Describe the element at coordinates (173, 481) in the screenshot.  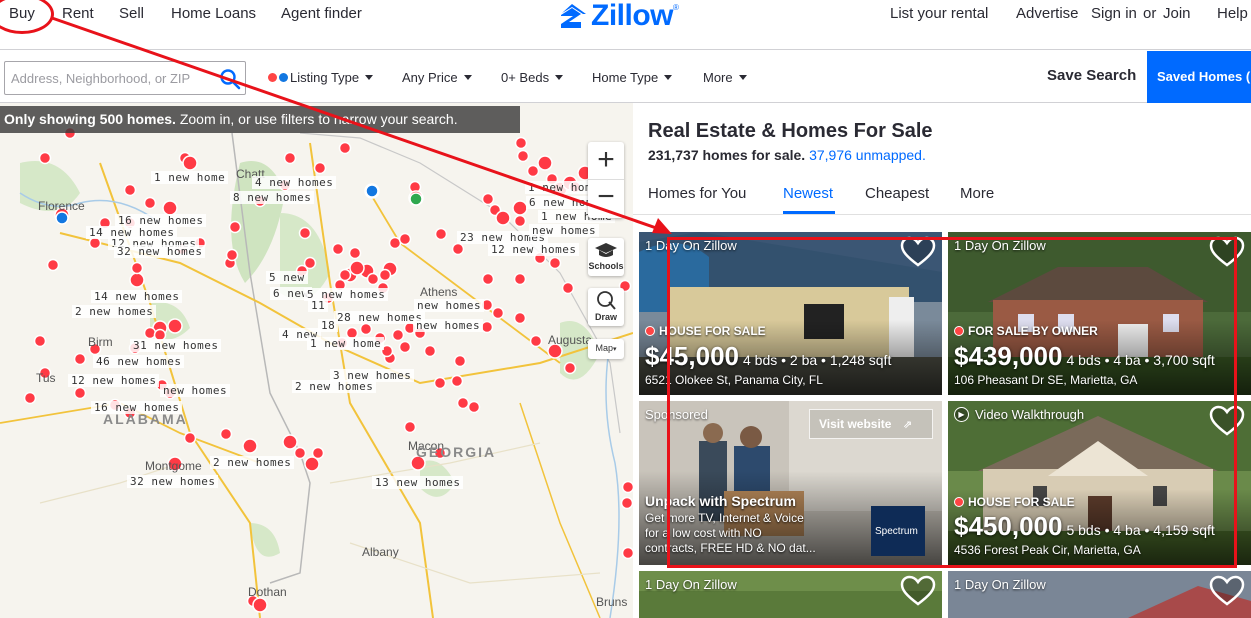
I see `cluster-label: 32 new homes` at that location.